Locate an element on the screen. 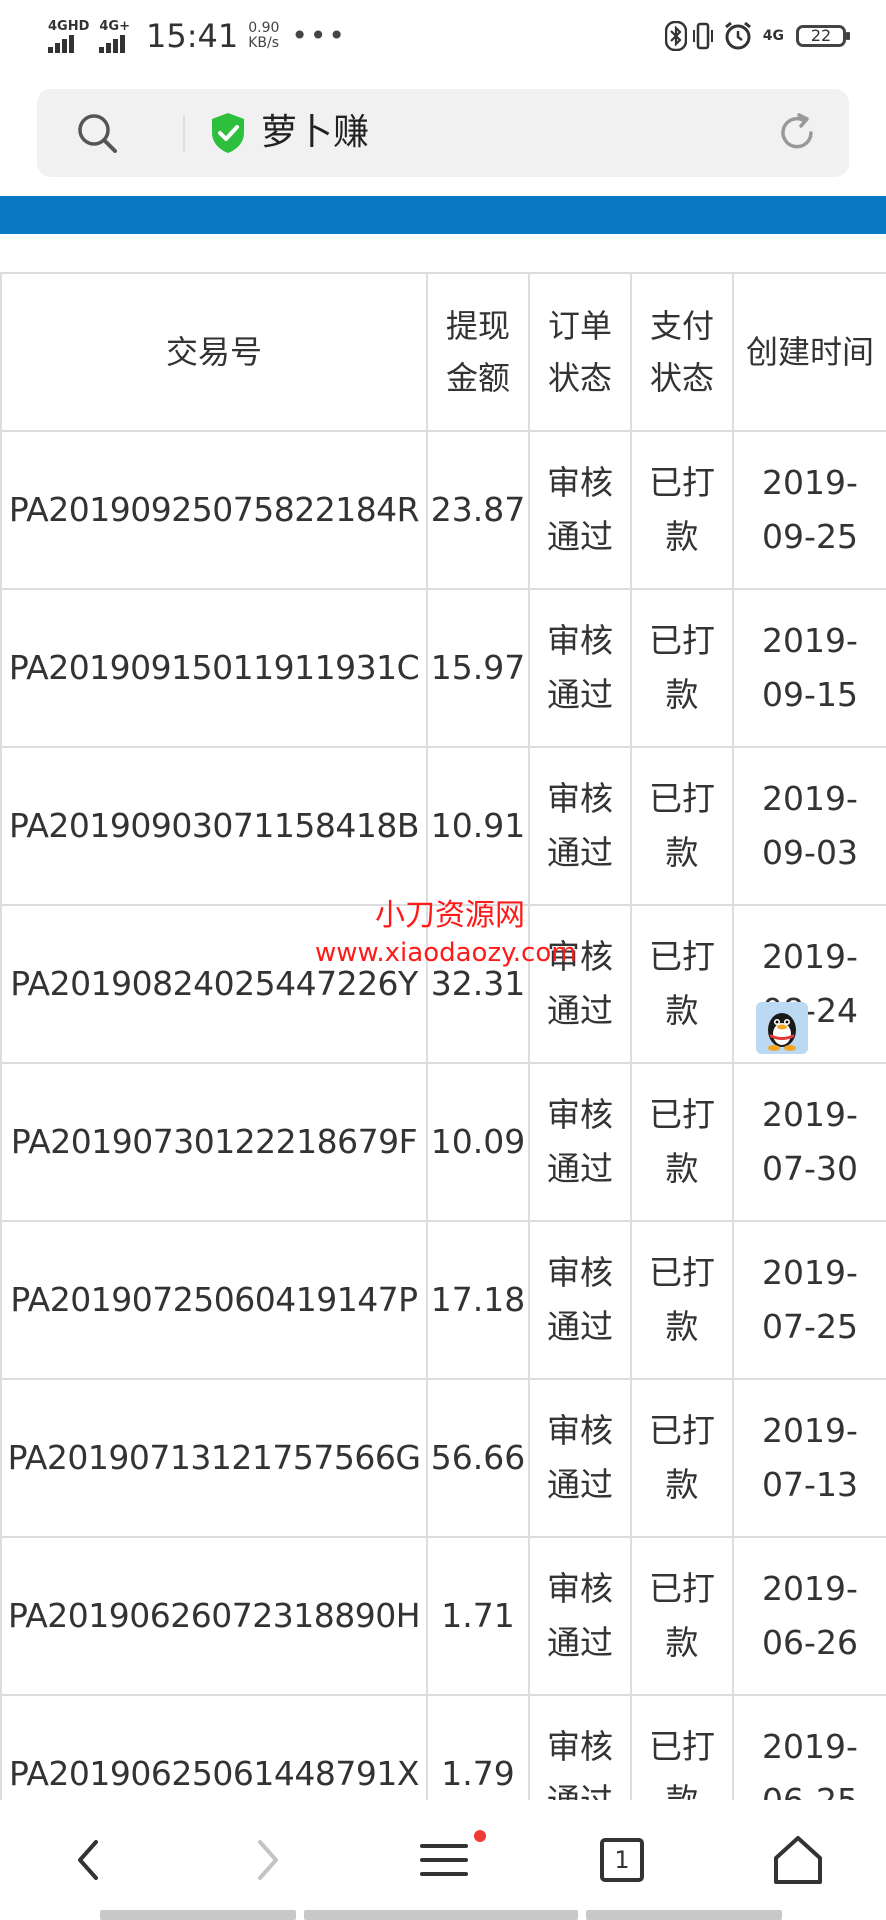 The width and height of the screenshot is (886, 1920). network-speed: 0.90 KB/s is located at coordinates (263, 36).